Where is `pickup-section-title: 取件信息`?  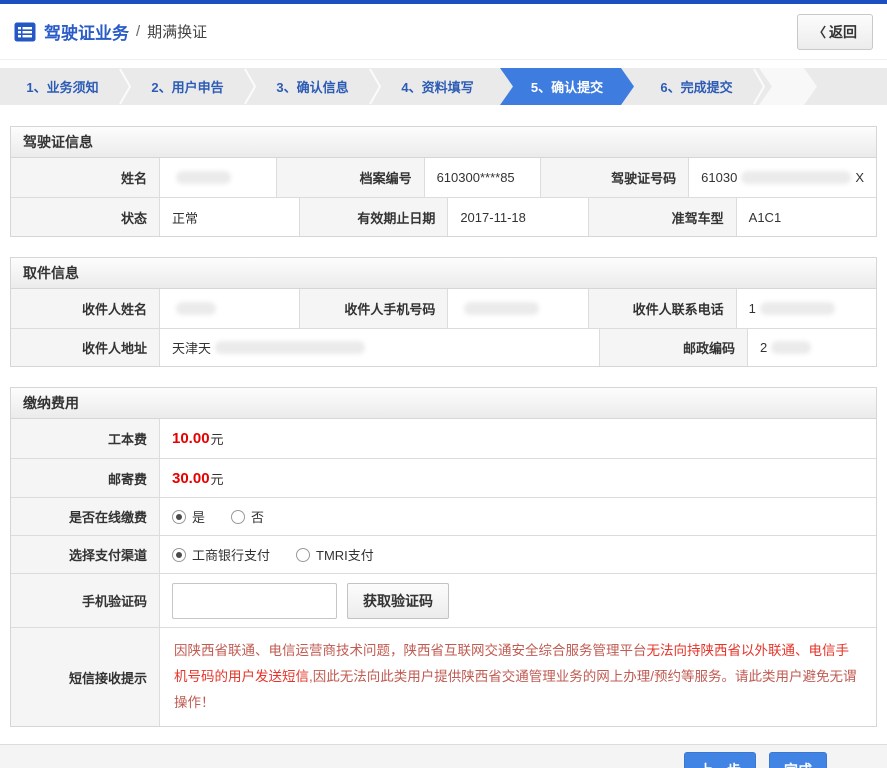
pickup-section-title: 取件信息 is located at coordinates (443, 273).